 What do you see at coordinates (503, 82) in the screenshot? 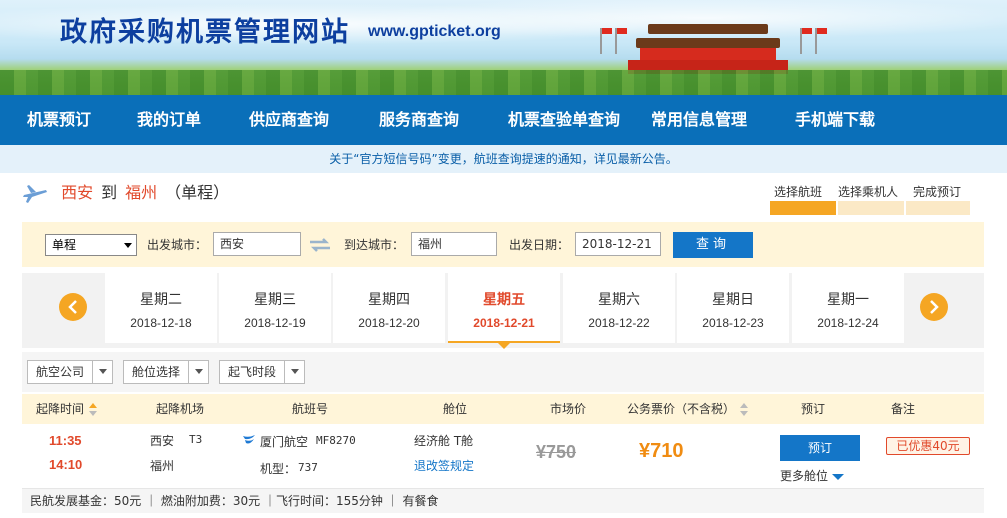
I see `banner-trees` at bounding box center [503, 82].